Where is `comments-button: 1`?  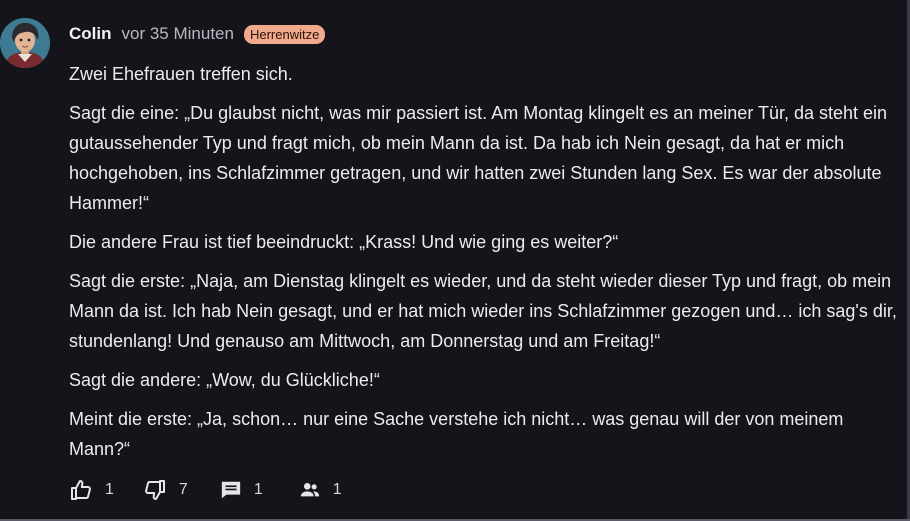
comments-button: 1 is located at coordinates (241, 490).